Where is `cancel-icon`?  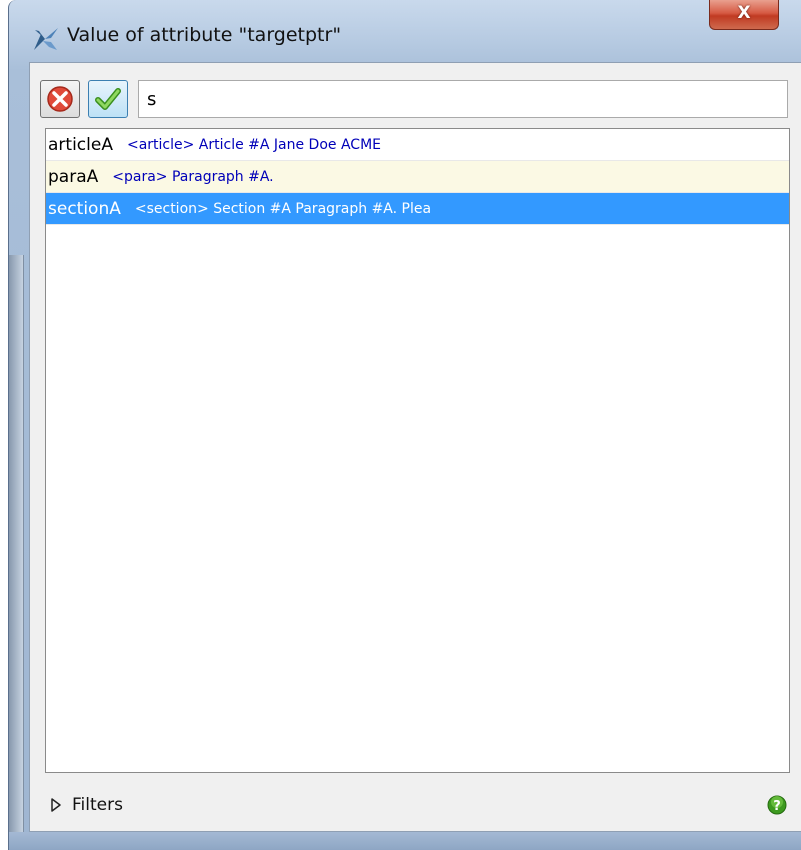
cancel-icon is located at coordinates (60, 99).